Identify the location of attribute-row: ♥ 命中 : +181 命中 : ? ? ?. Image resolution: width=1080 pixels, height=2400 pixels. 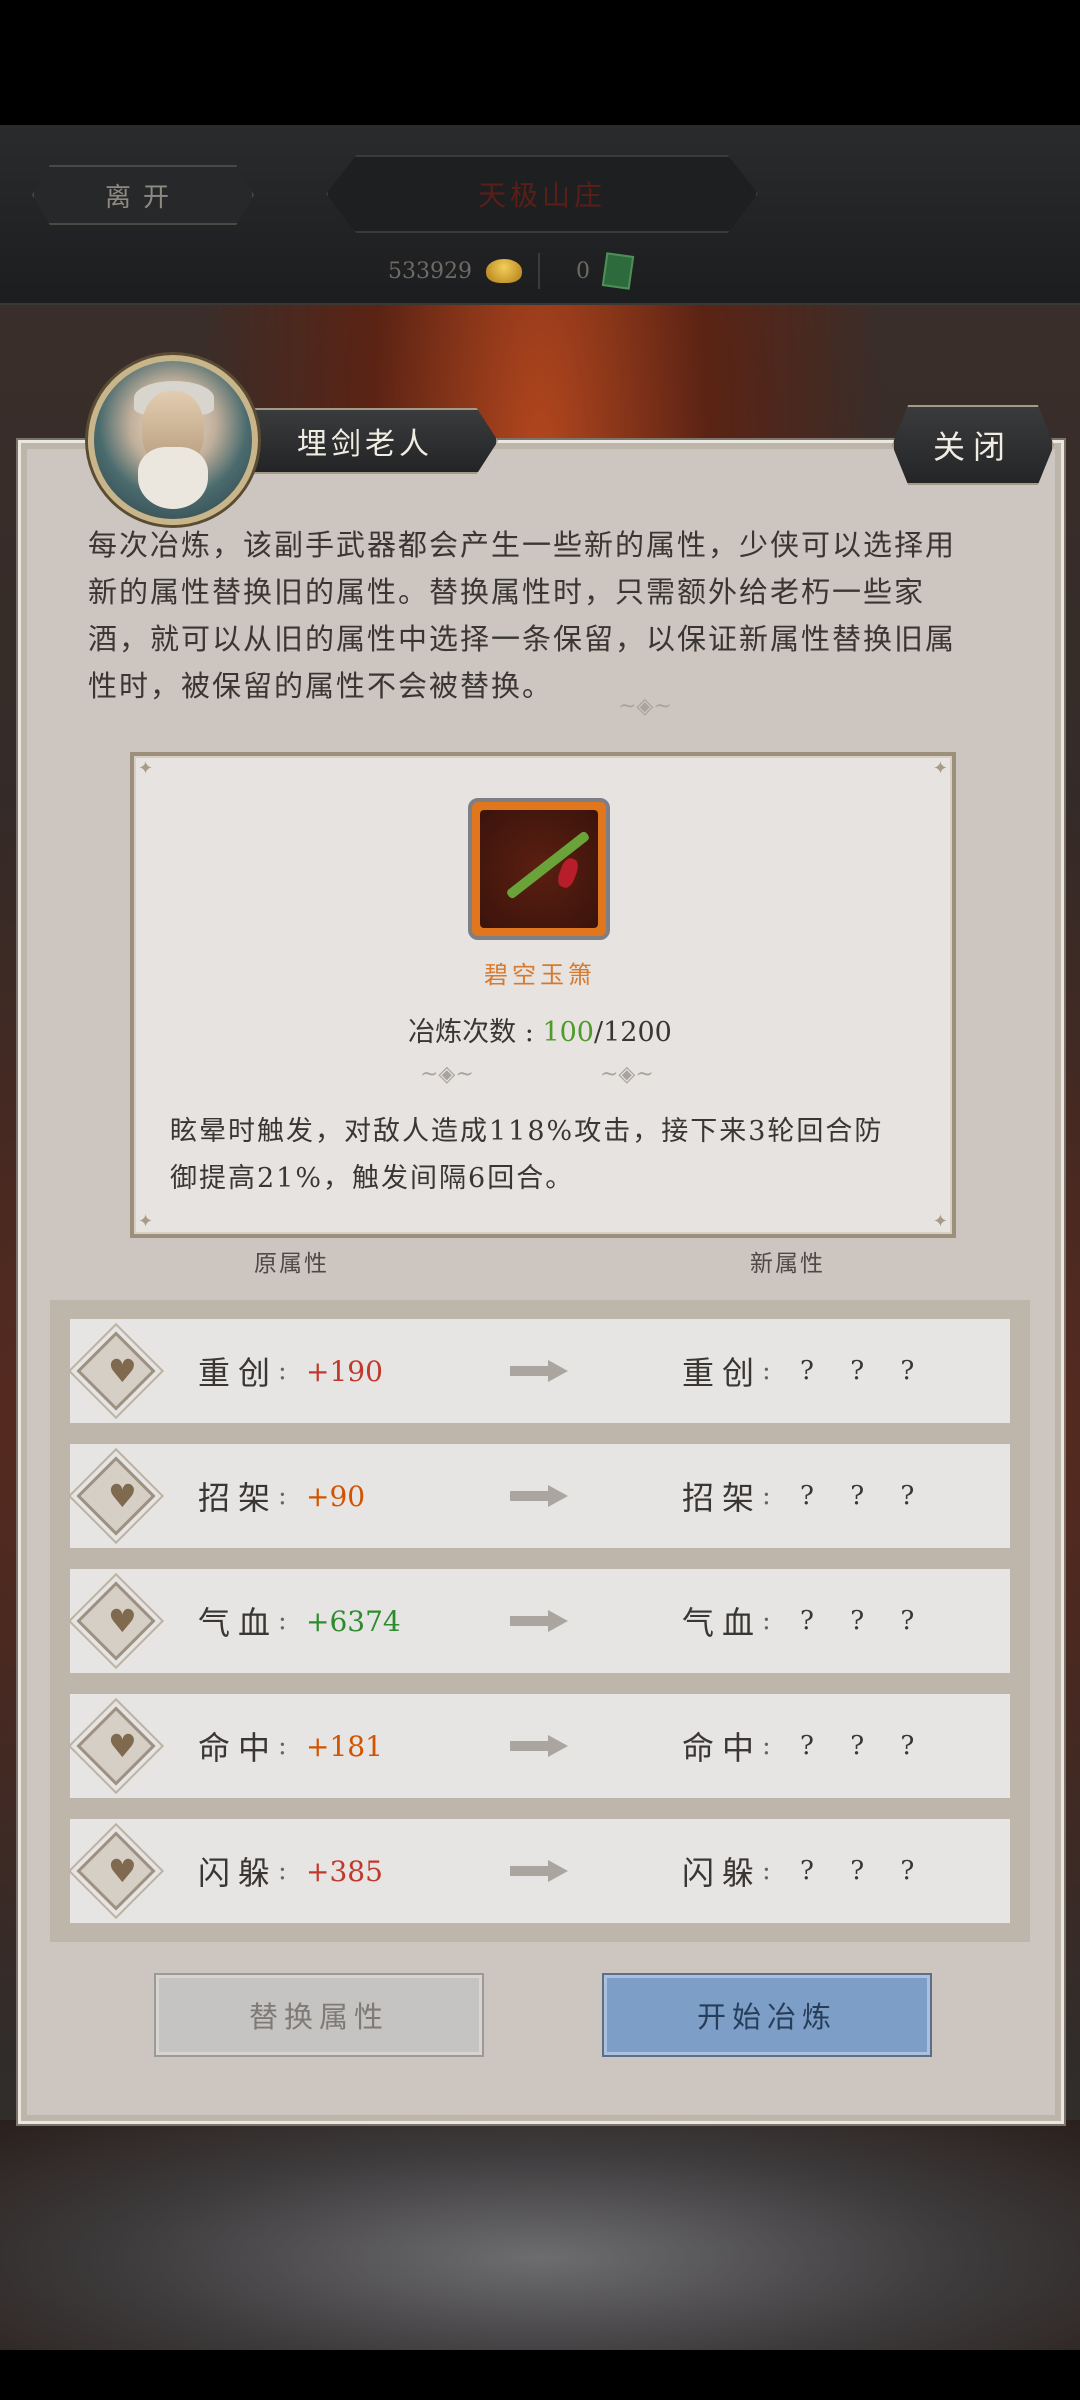
(540, 1746).